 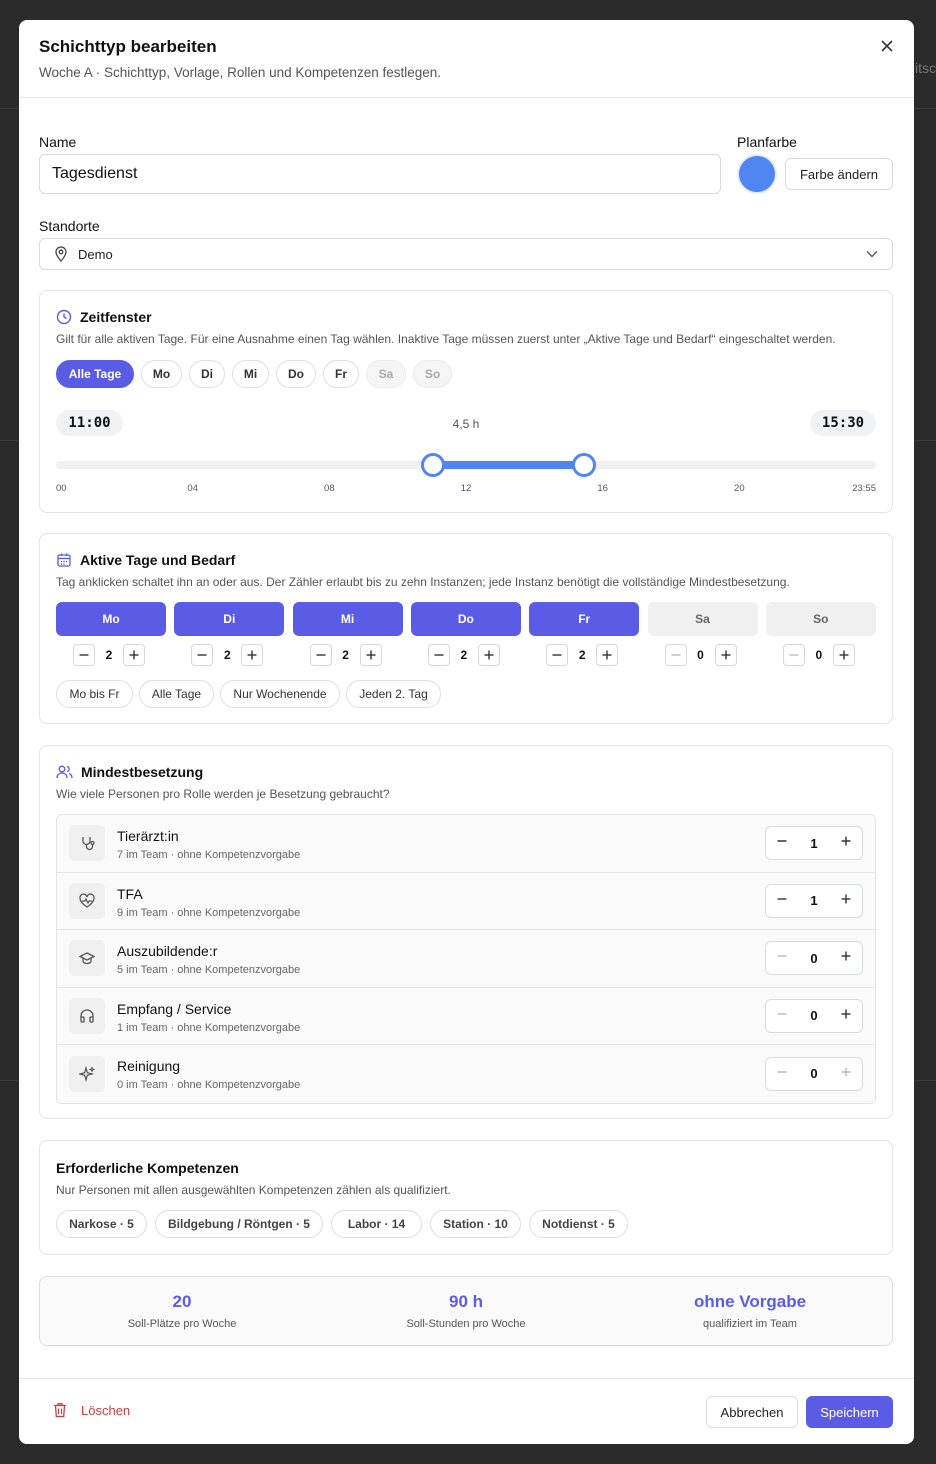 I want to click on staffing-title: Mindestbesetzung, so click(x=142, y=772).